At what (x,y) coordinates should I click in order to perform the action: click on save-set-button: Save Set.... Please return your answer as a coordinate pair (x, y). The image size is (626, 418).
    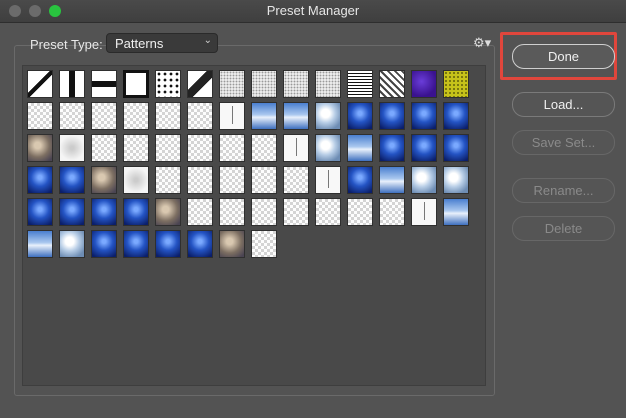
    Looking at the image, I should click on (563, 142).